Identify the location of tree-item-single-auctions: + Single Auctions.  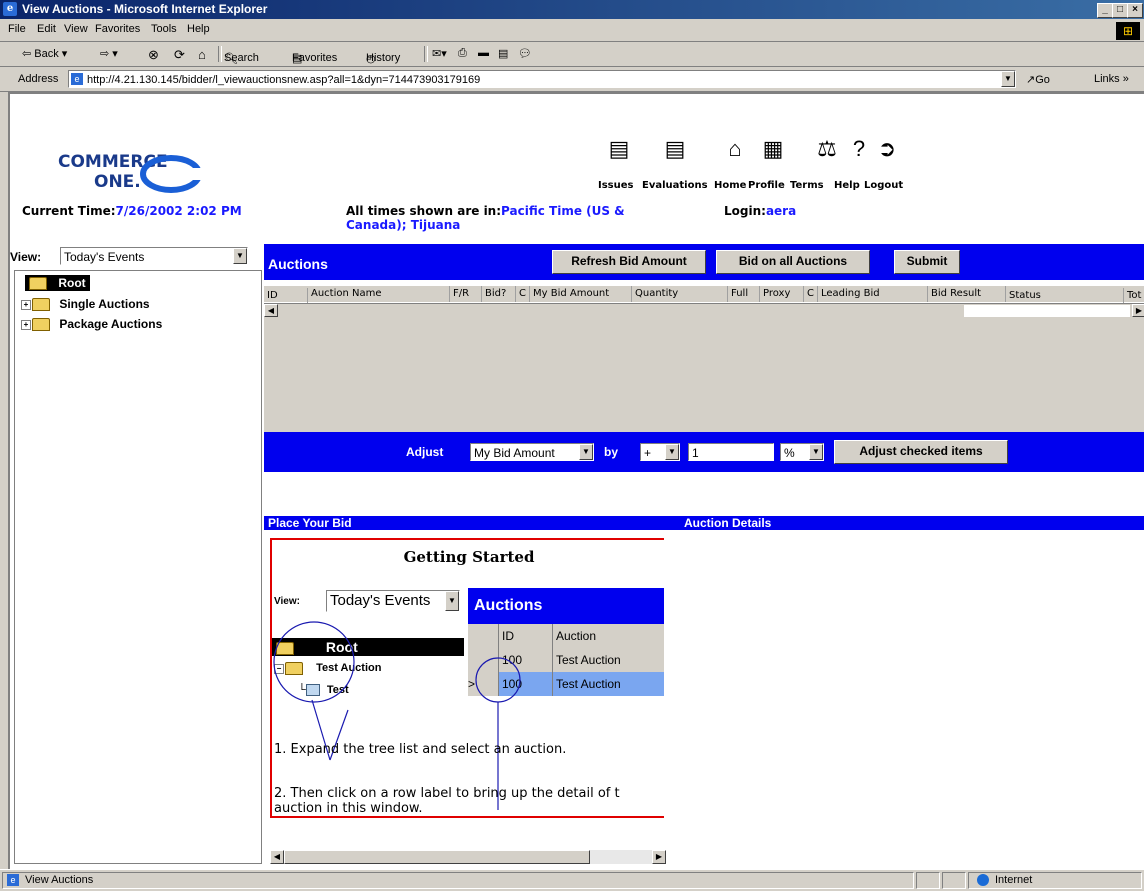
(85, 304).